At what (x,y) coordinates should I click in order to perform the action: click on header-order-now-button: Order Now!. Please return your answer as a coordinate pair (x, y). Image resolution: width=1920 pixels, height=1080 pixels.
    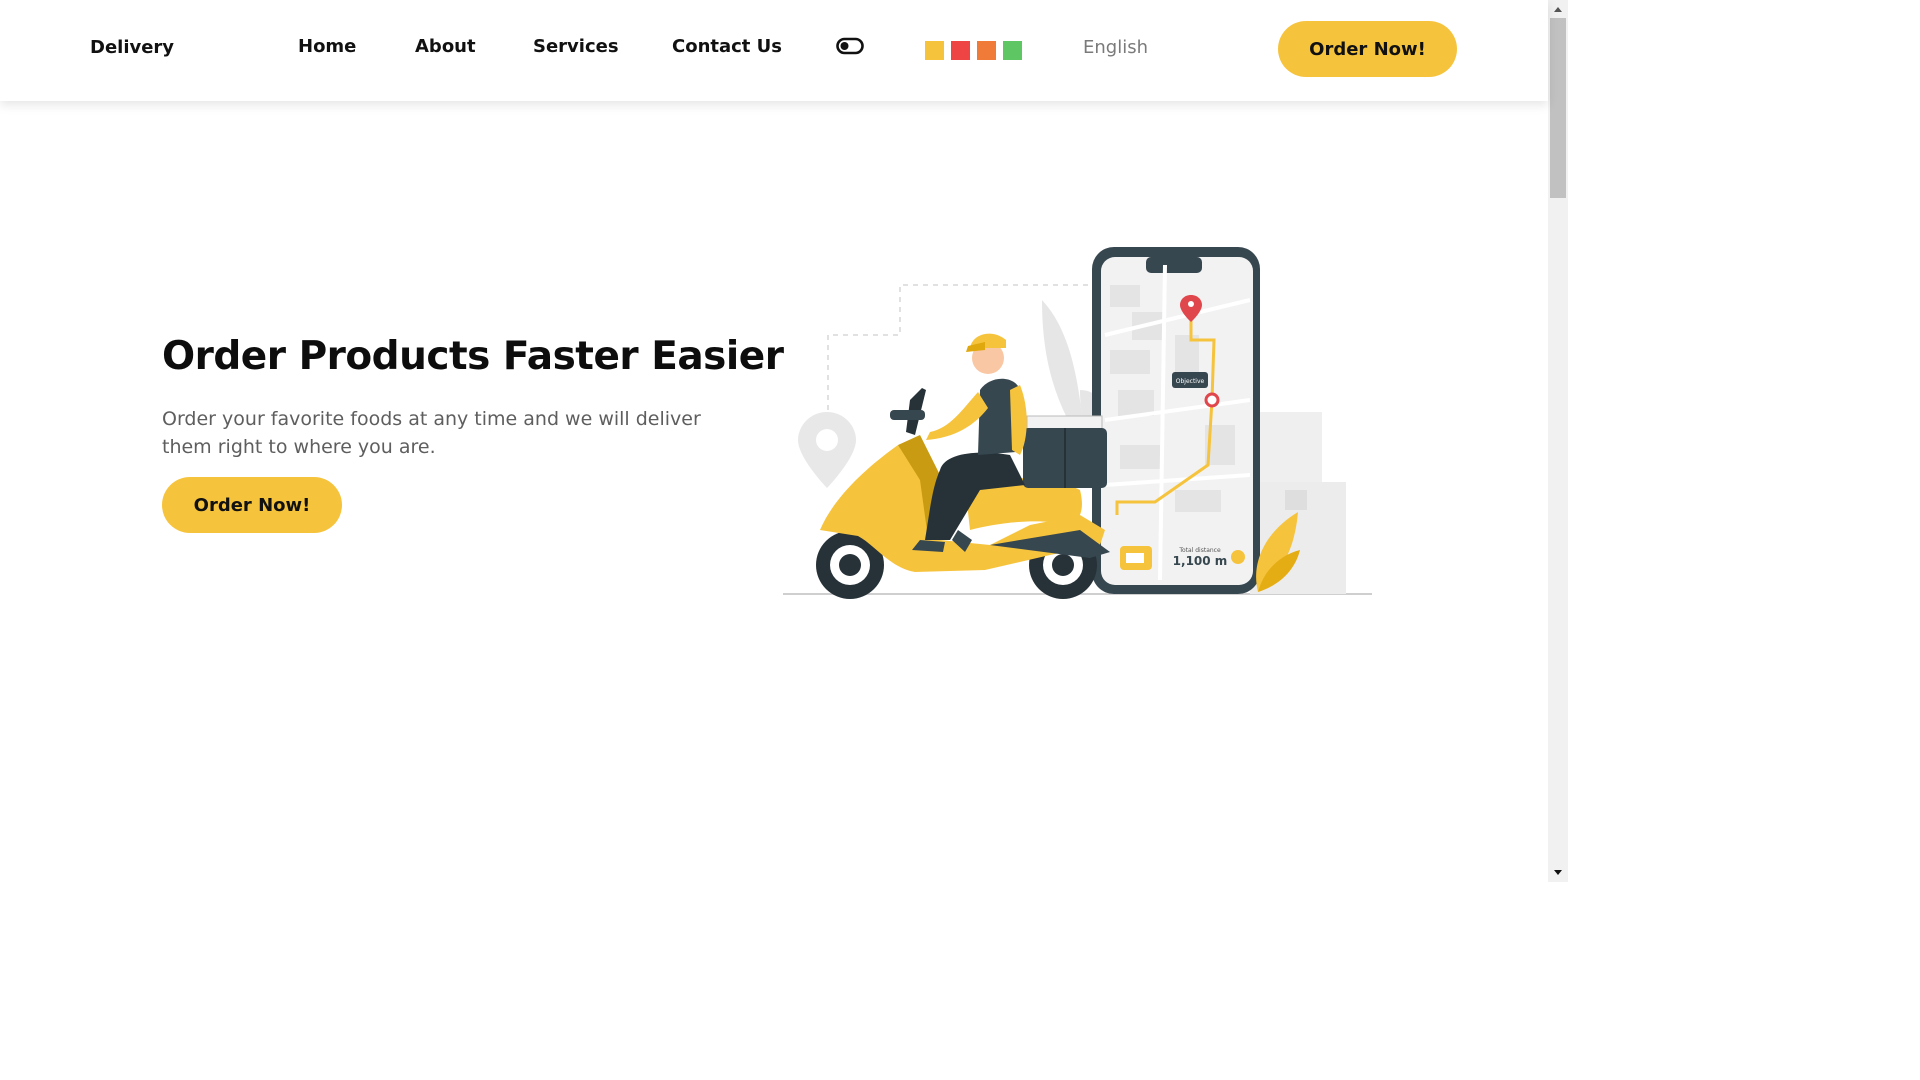
    Looking at the image, I should click on (1367, 49).